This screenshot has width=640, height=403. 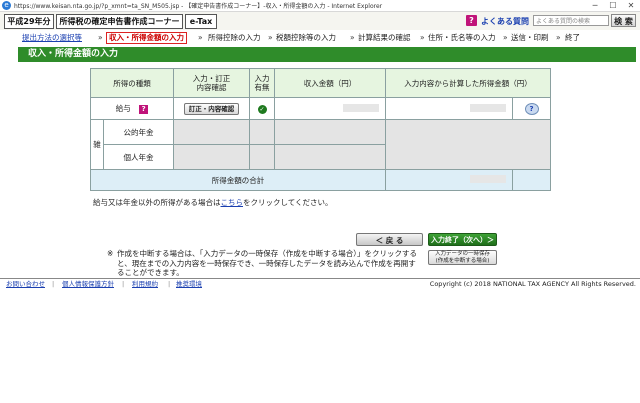 I want to click on step-income-input: 収入・所得金額の入力, so click(x=146, y=38).